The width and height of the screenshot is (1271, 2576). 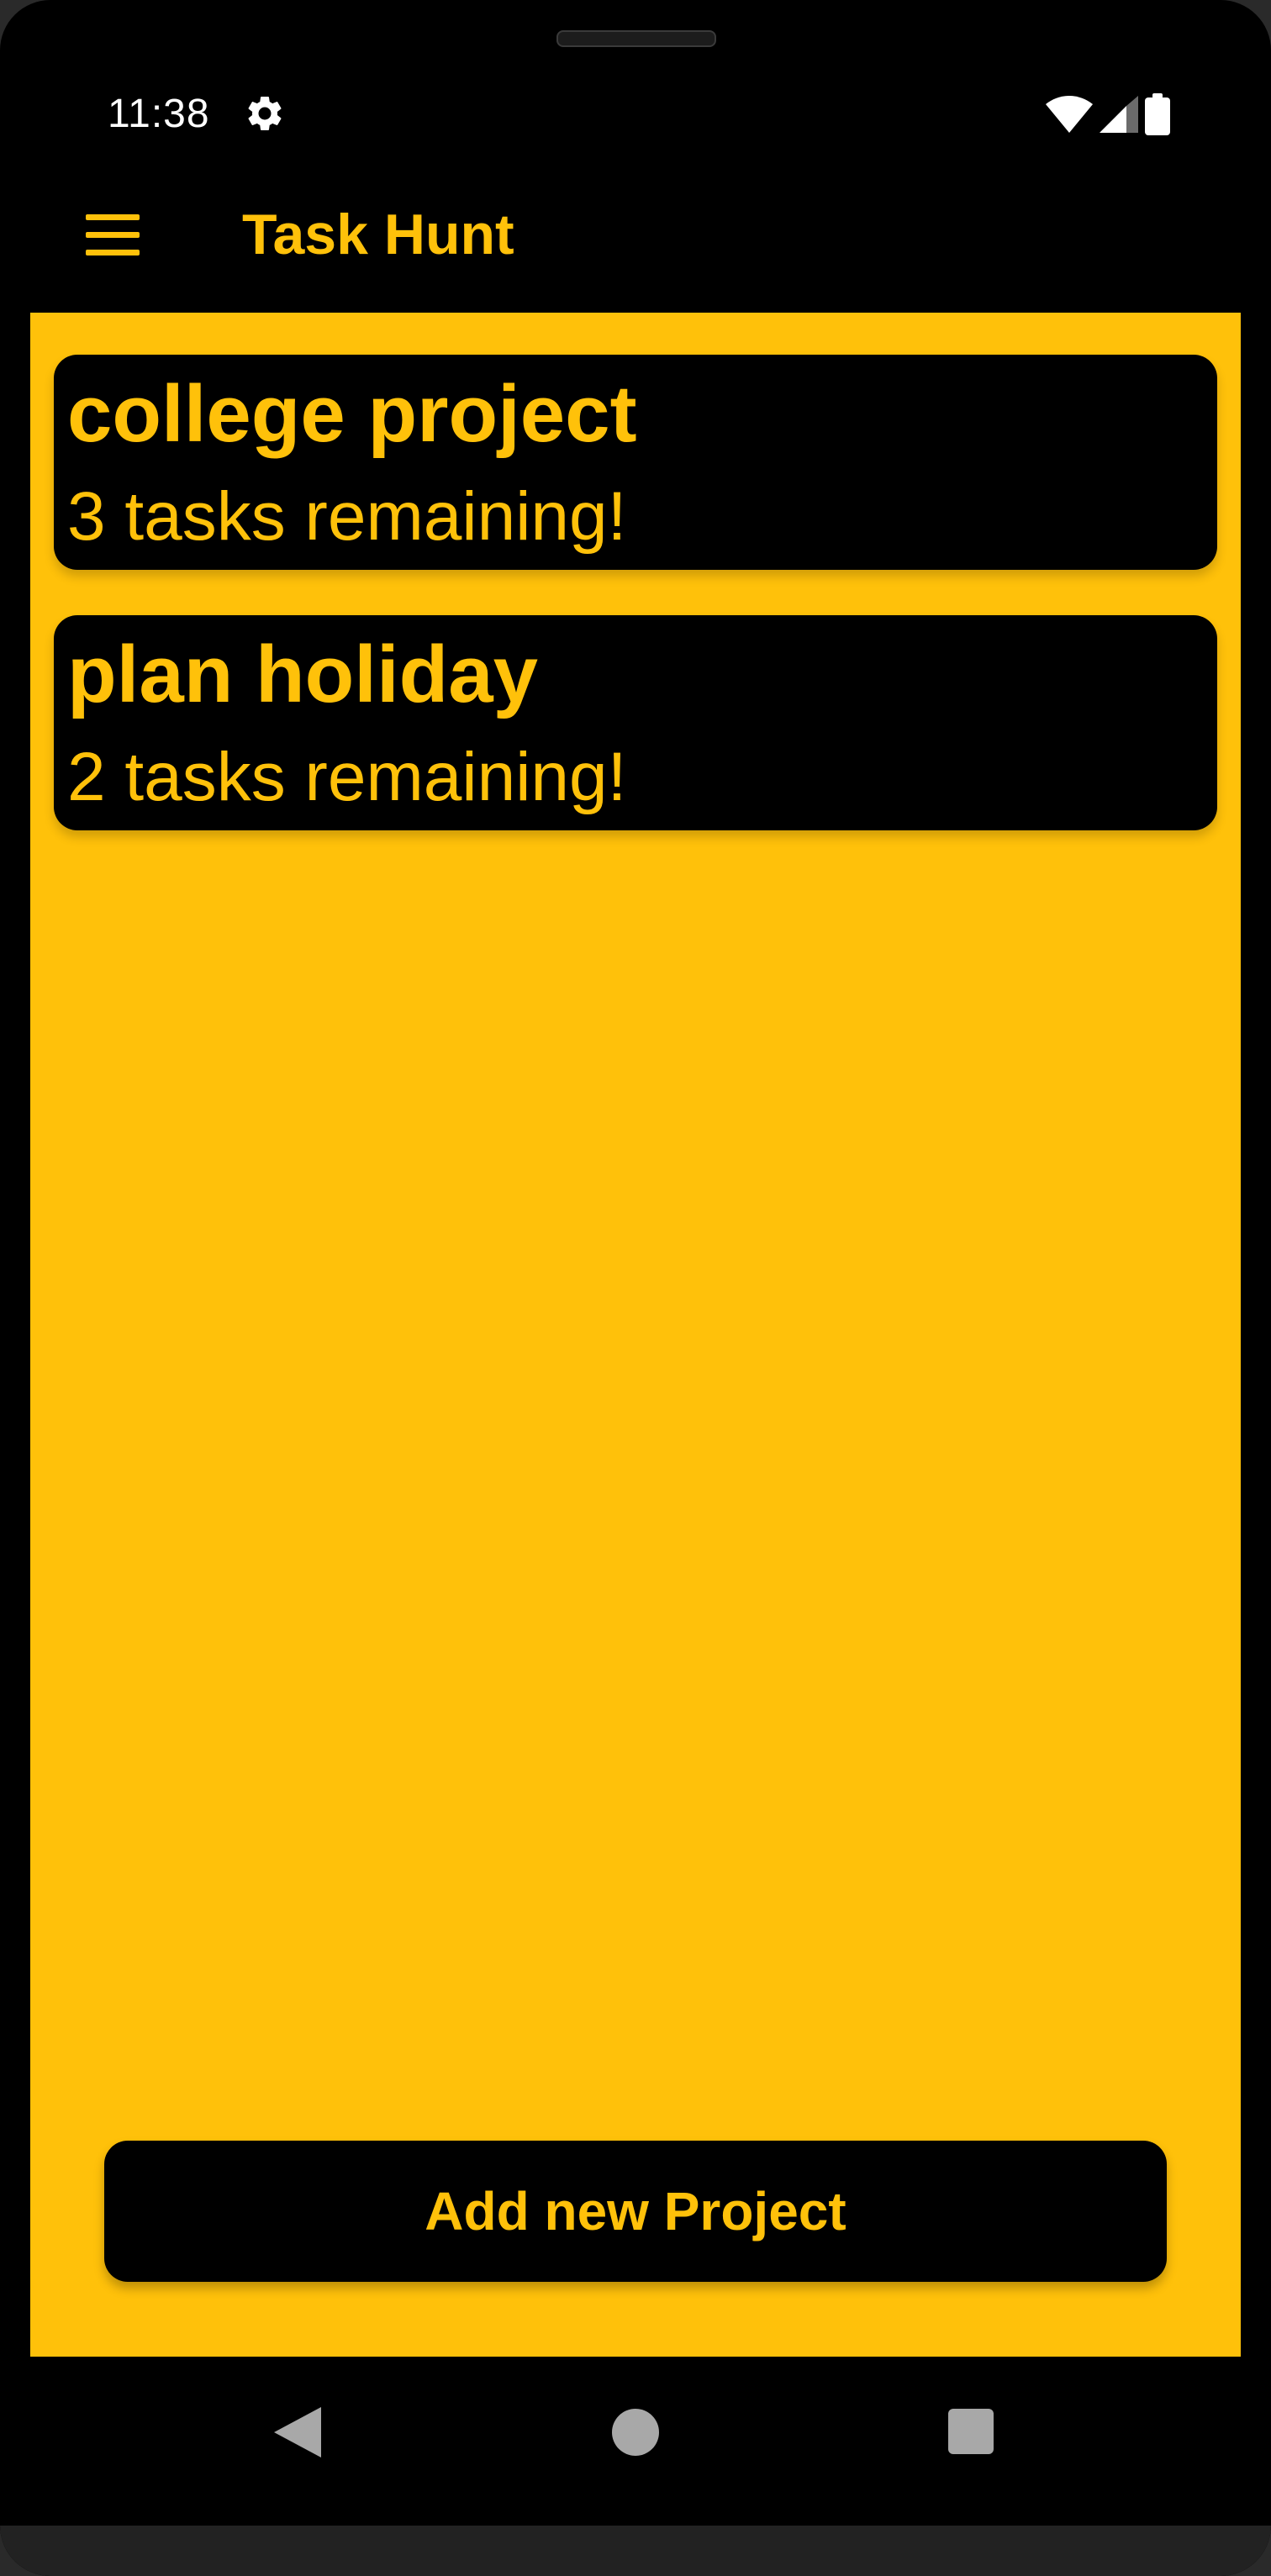 I want to click on project-name: college project, so click(x=352, y=414).